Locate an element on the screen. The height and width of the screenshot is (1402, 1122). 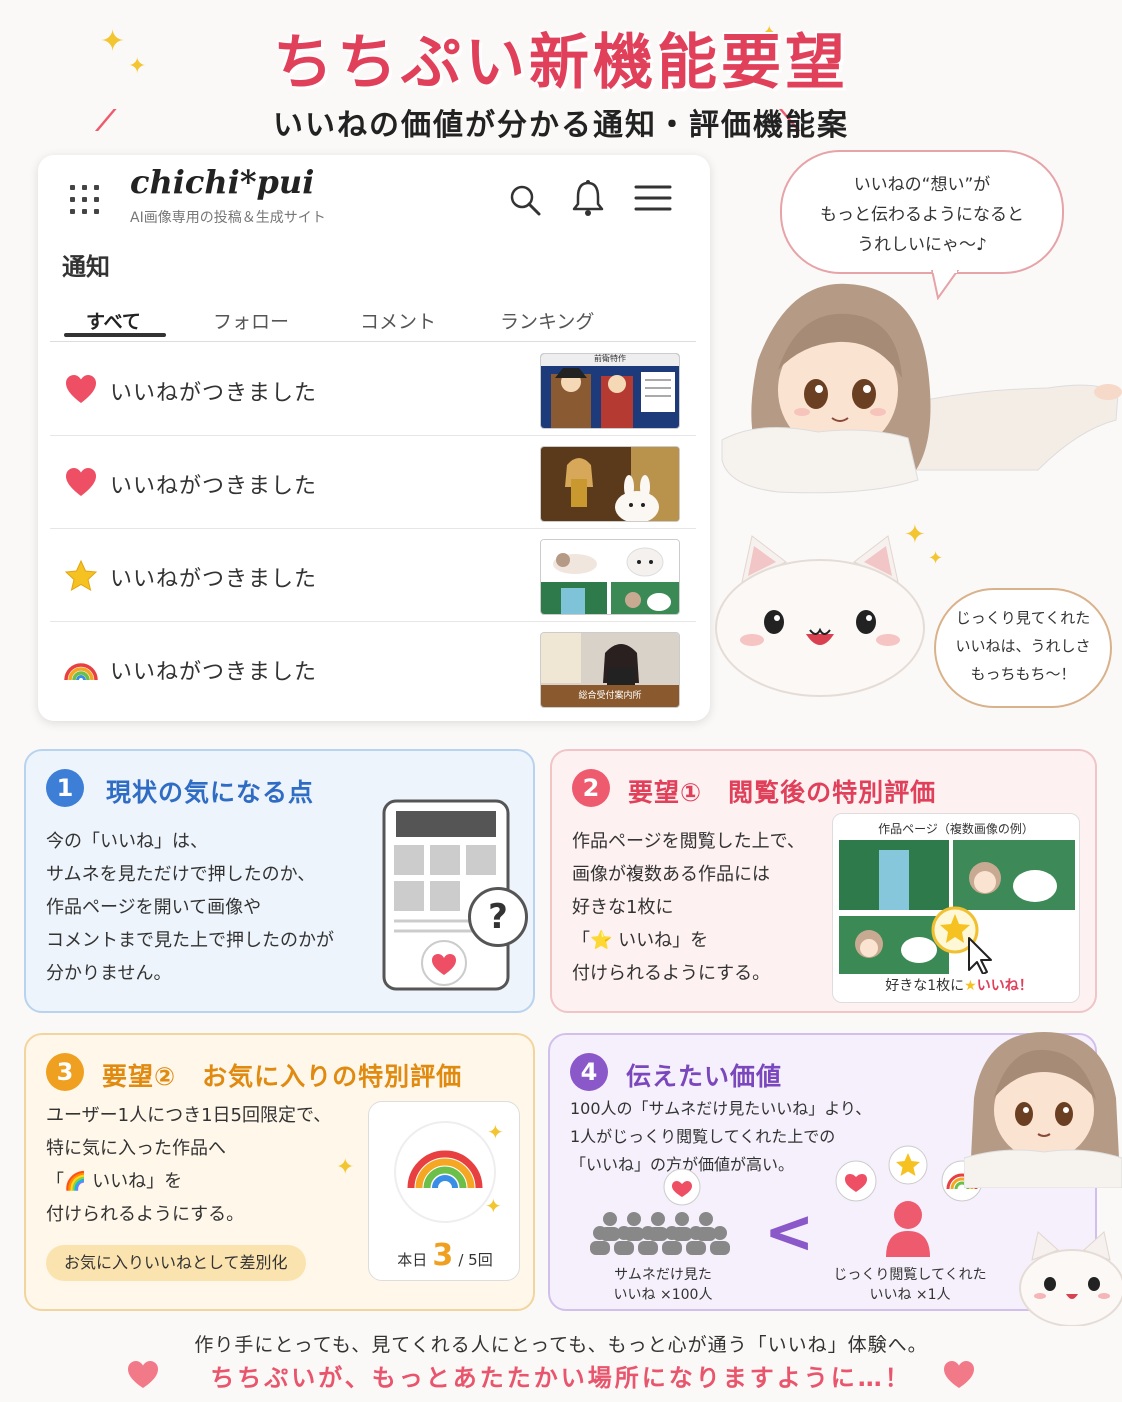
tab-follow: フォロー is located at coordinates (251, 320).